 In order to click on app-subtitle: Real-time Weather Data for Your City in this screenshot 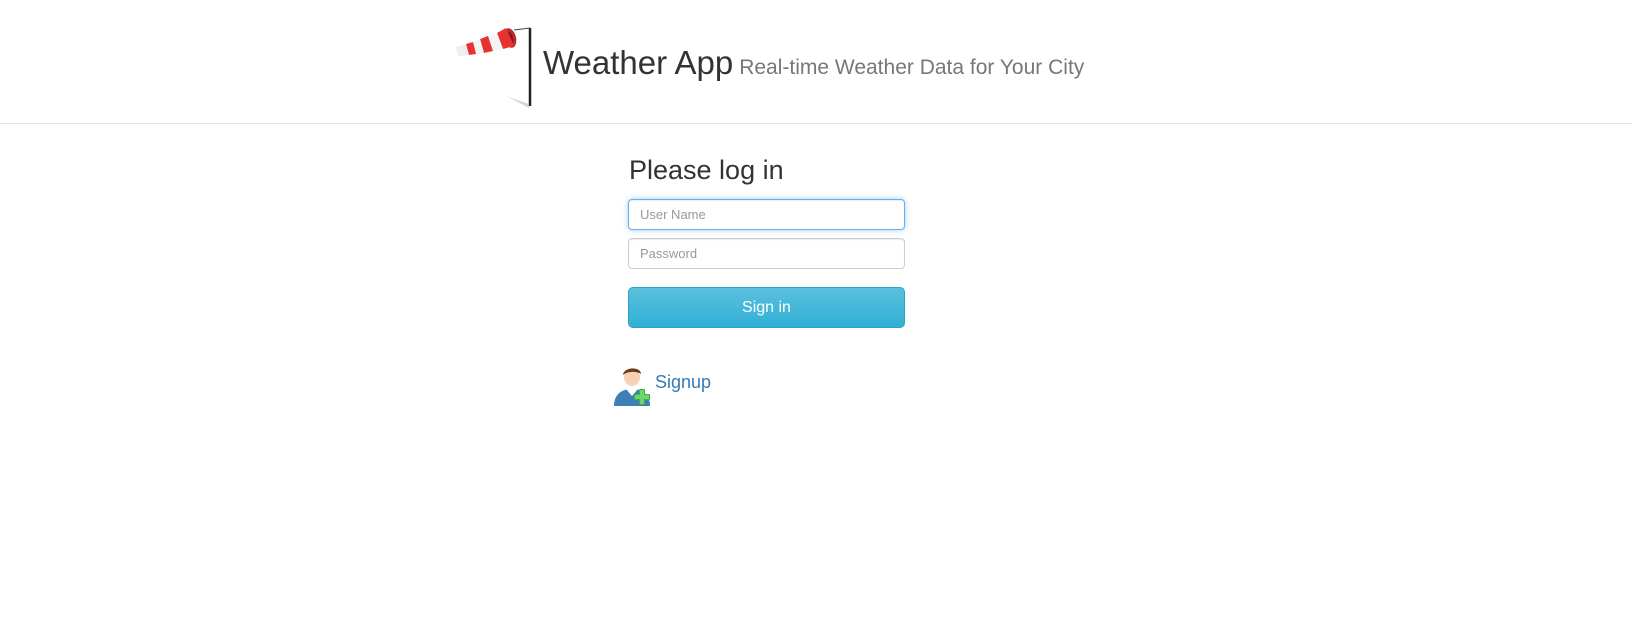, I will do `click(912, 67)`.